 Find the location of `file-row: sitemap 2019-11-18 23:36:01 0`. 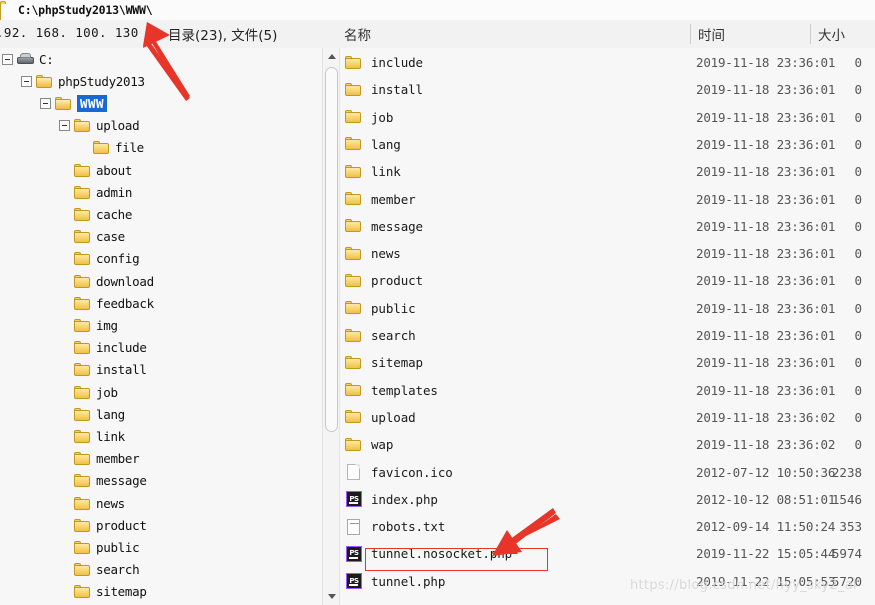

file-row: sitemap 2019-11-18 23:36:01 0 is located at coordinates (607, 362).